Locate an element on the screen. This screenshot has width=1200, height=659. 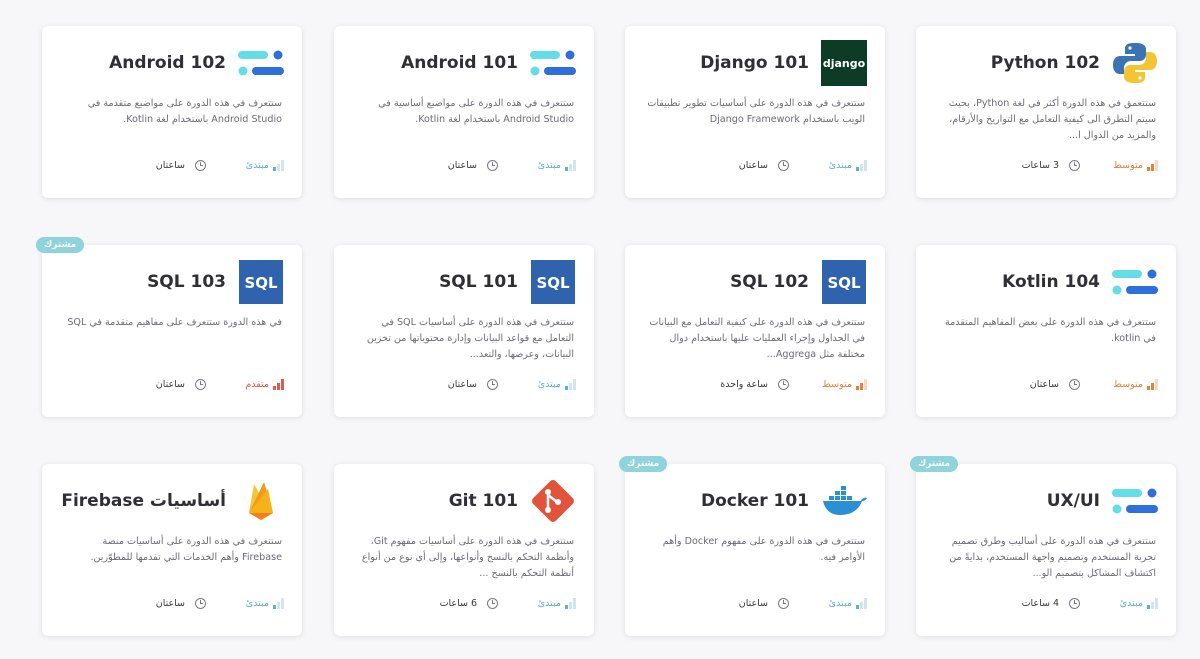
python-logo-icon is located at coordinates (1135, 63).